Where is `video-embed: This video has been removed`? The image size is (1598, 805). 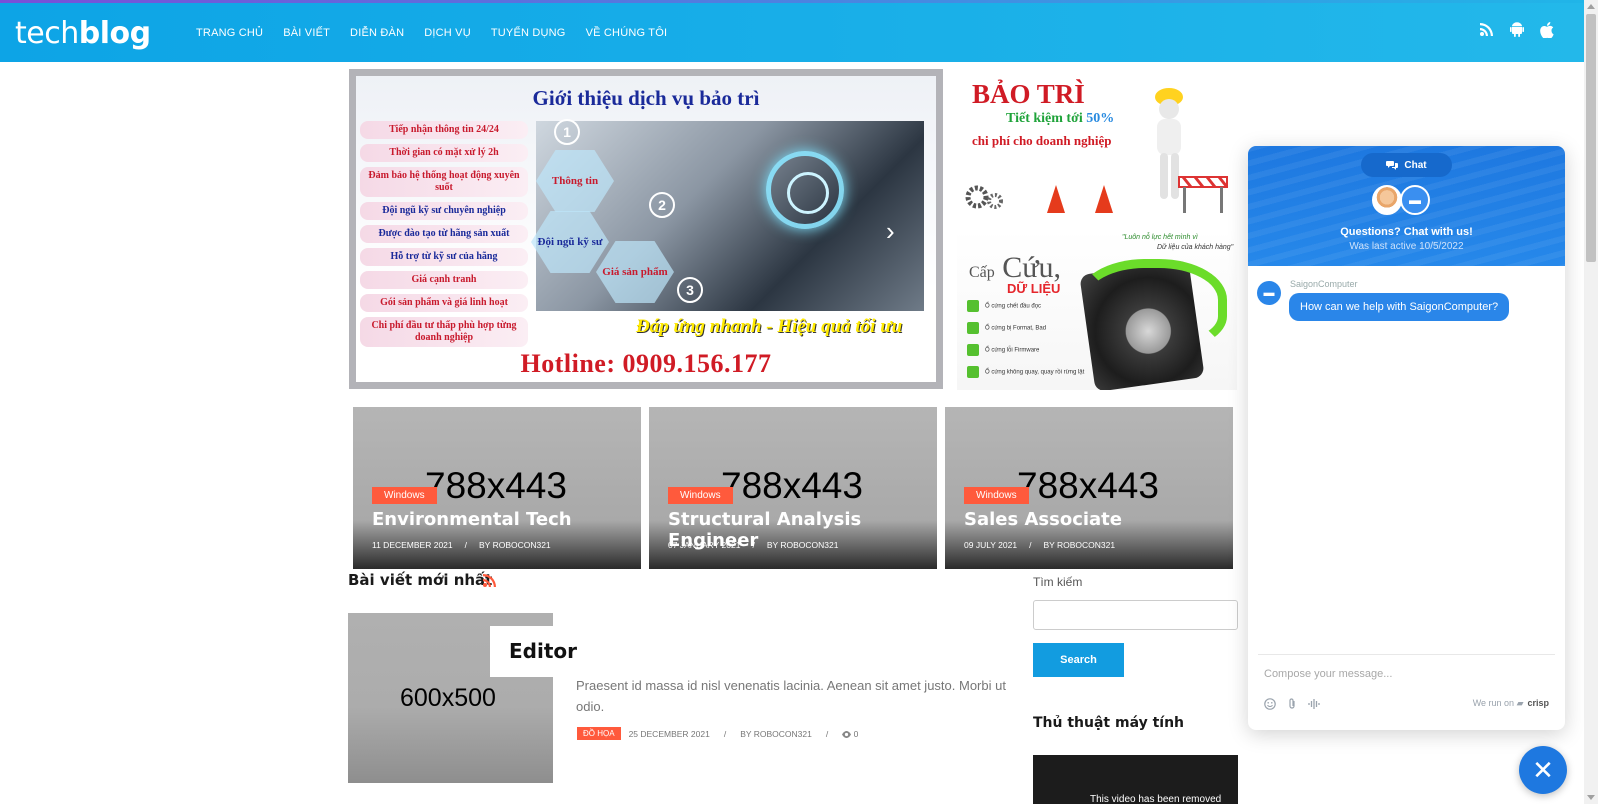
video-embed: This video has been removed is located at coordinates (1135, 780).